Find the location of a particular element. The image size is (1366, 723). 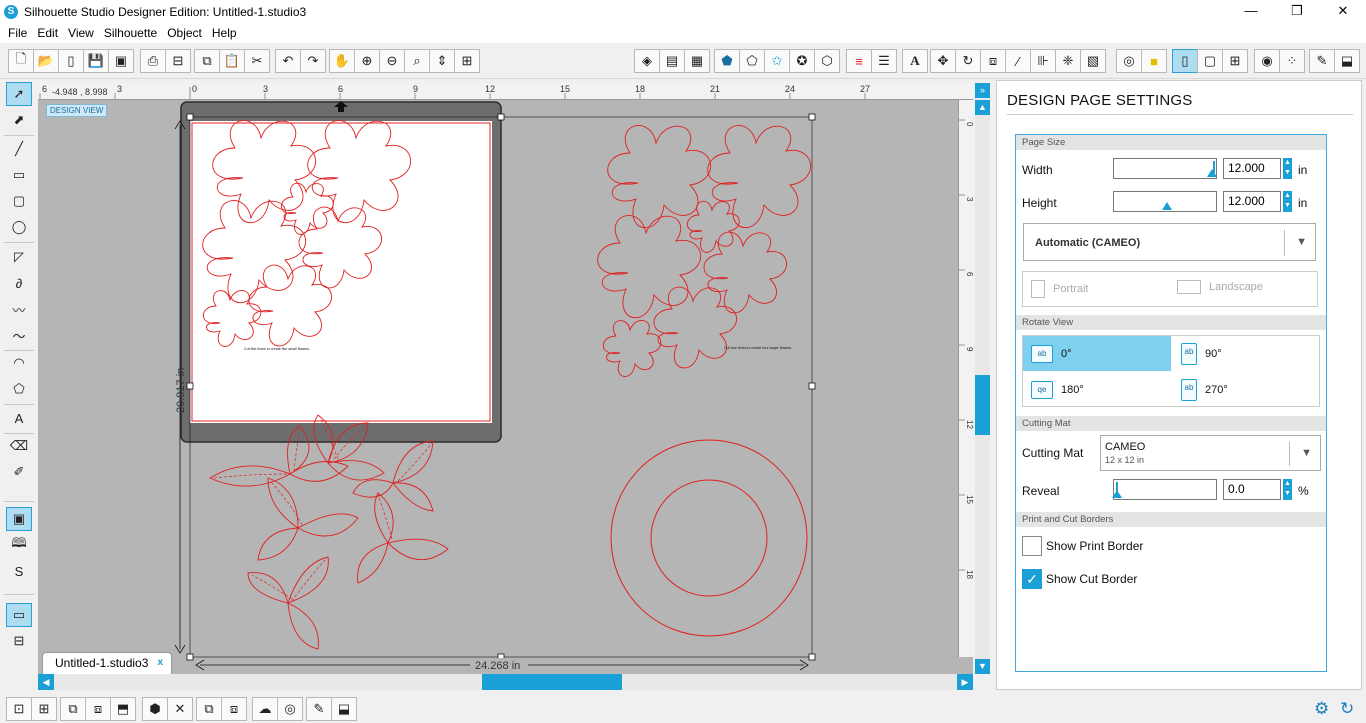

width-input: 12.000 is located at coordinates (1252, 168).